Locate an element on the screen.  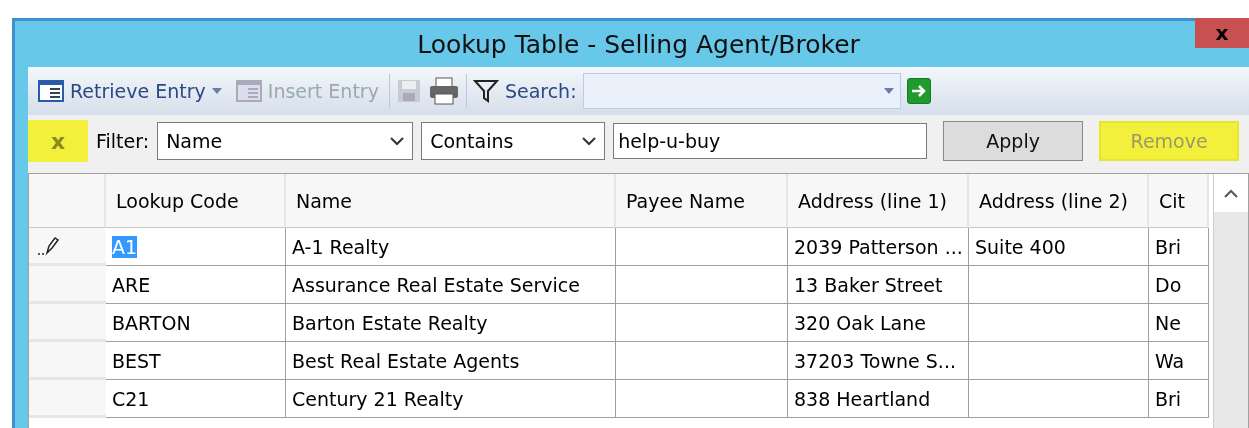
table-cell: Century 21 Realty is located at coordinates (451, 399).